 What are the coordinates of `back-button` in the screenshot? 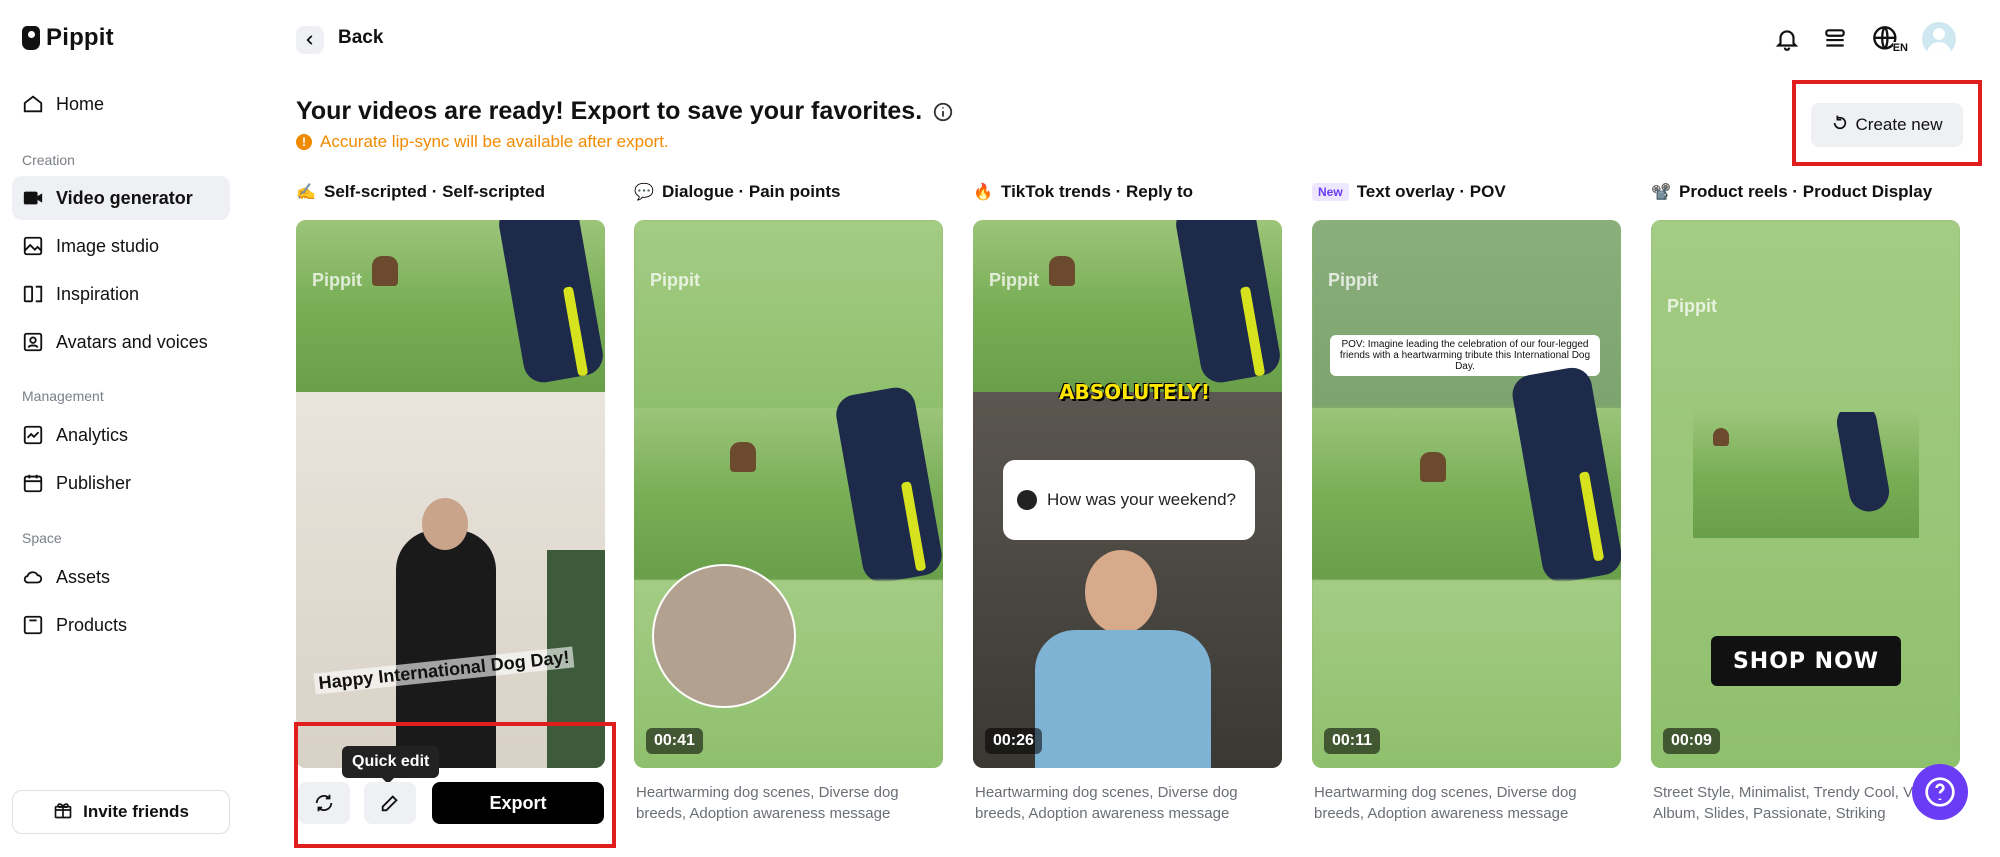 It's located at (310, 40).